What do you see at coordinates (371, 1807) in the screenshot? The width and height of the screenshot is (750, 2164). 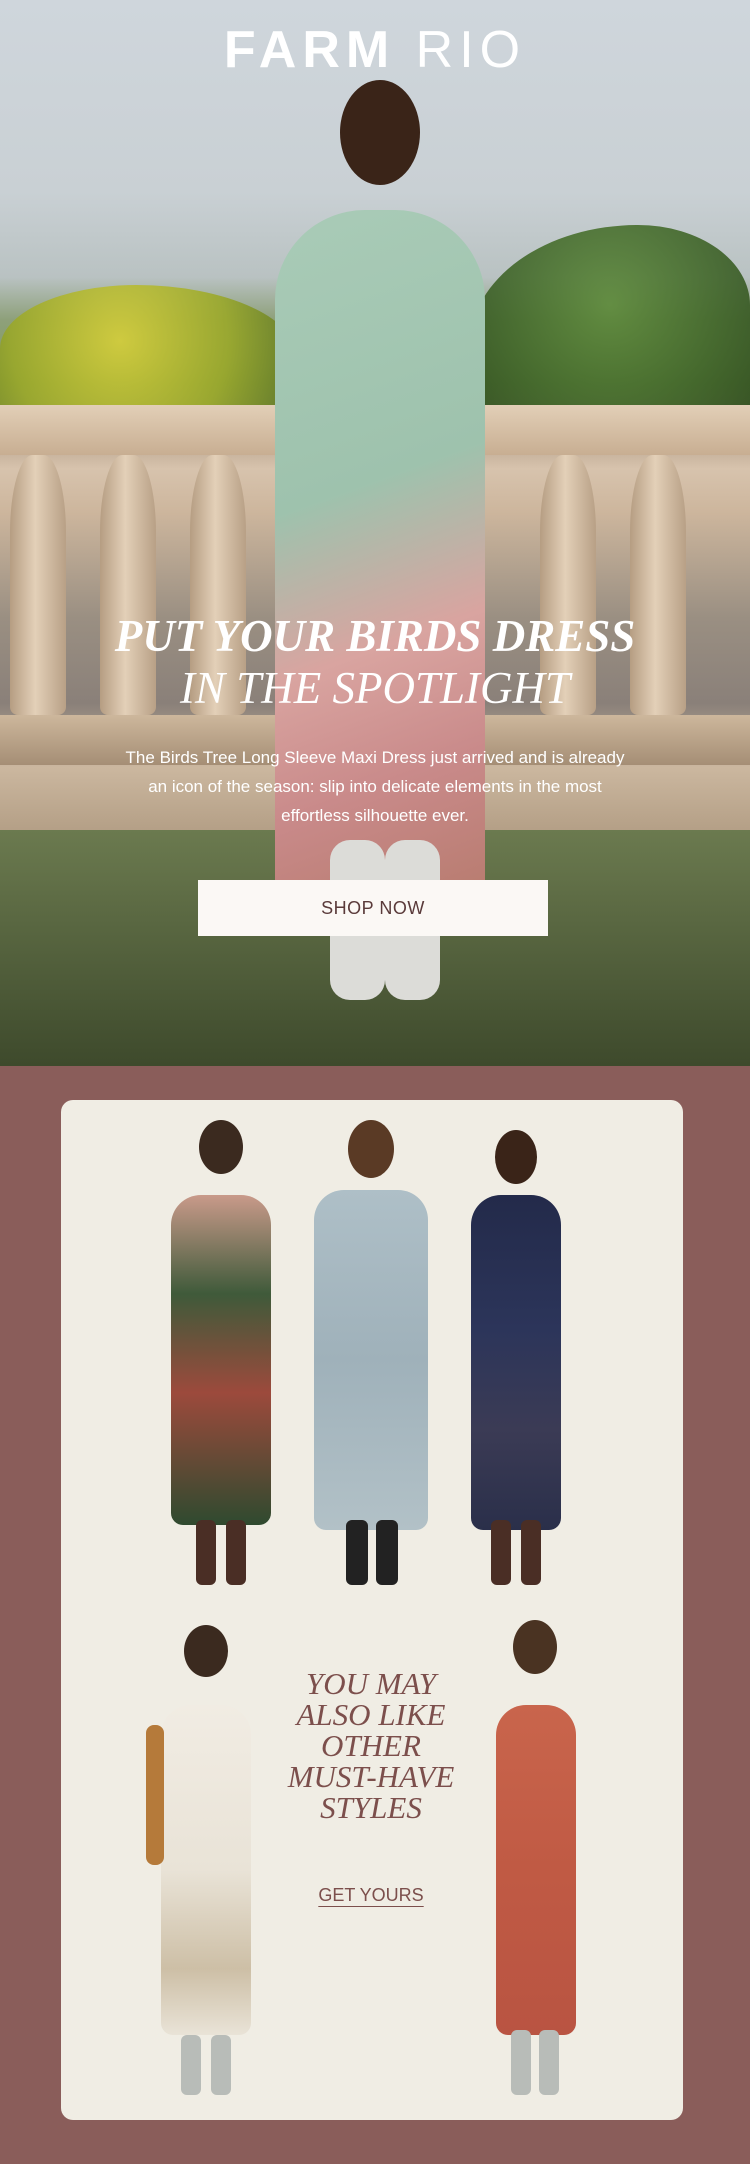 I see `promo-line: STYLES` at bounding box center [371, 1807].